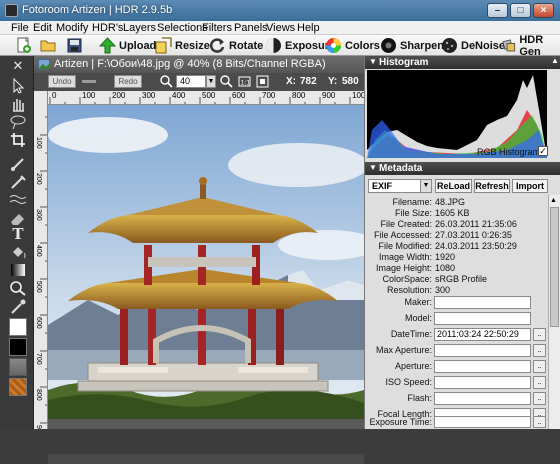 The image size is (560, 464). I want to click on aperture-field, so click(482, 366).